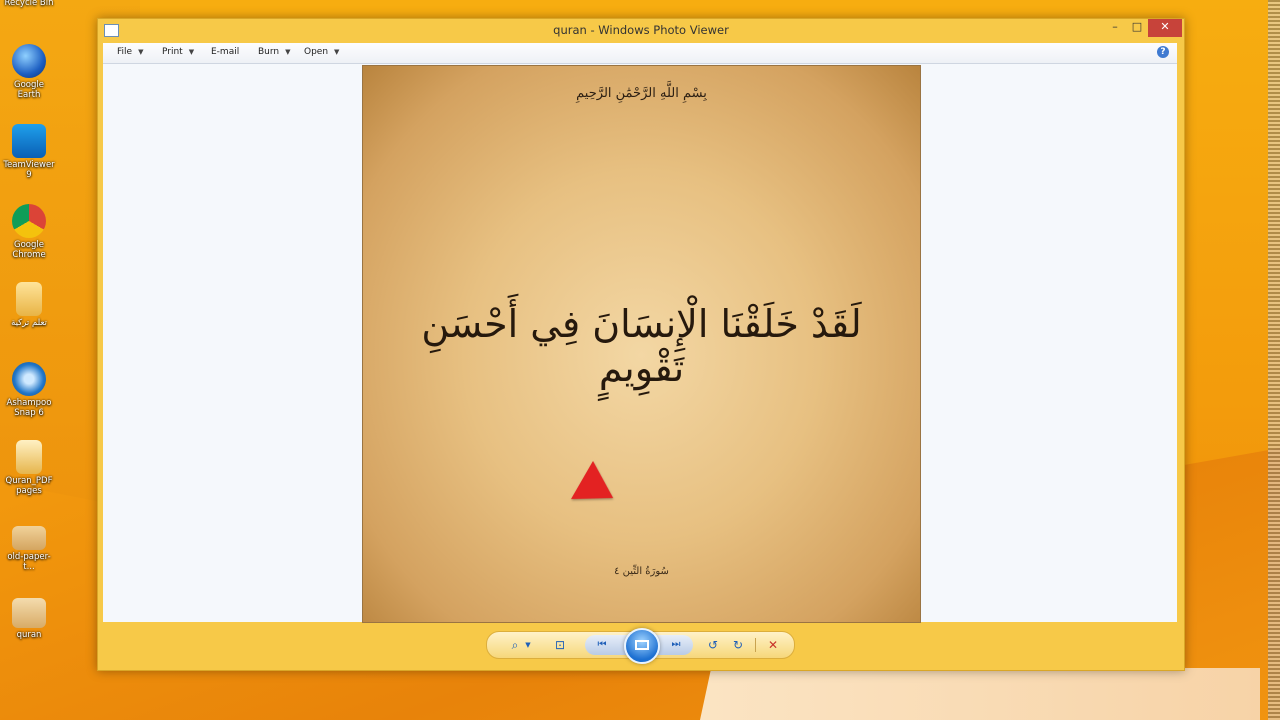 This screenshot has width=1280, height=720. I want to click on delete-icon: ✕, so click(773, 645).